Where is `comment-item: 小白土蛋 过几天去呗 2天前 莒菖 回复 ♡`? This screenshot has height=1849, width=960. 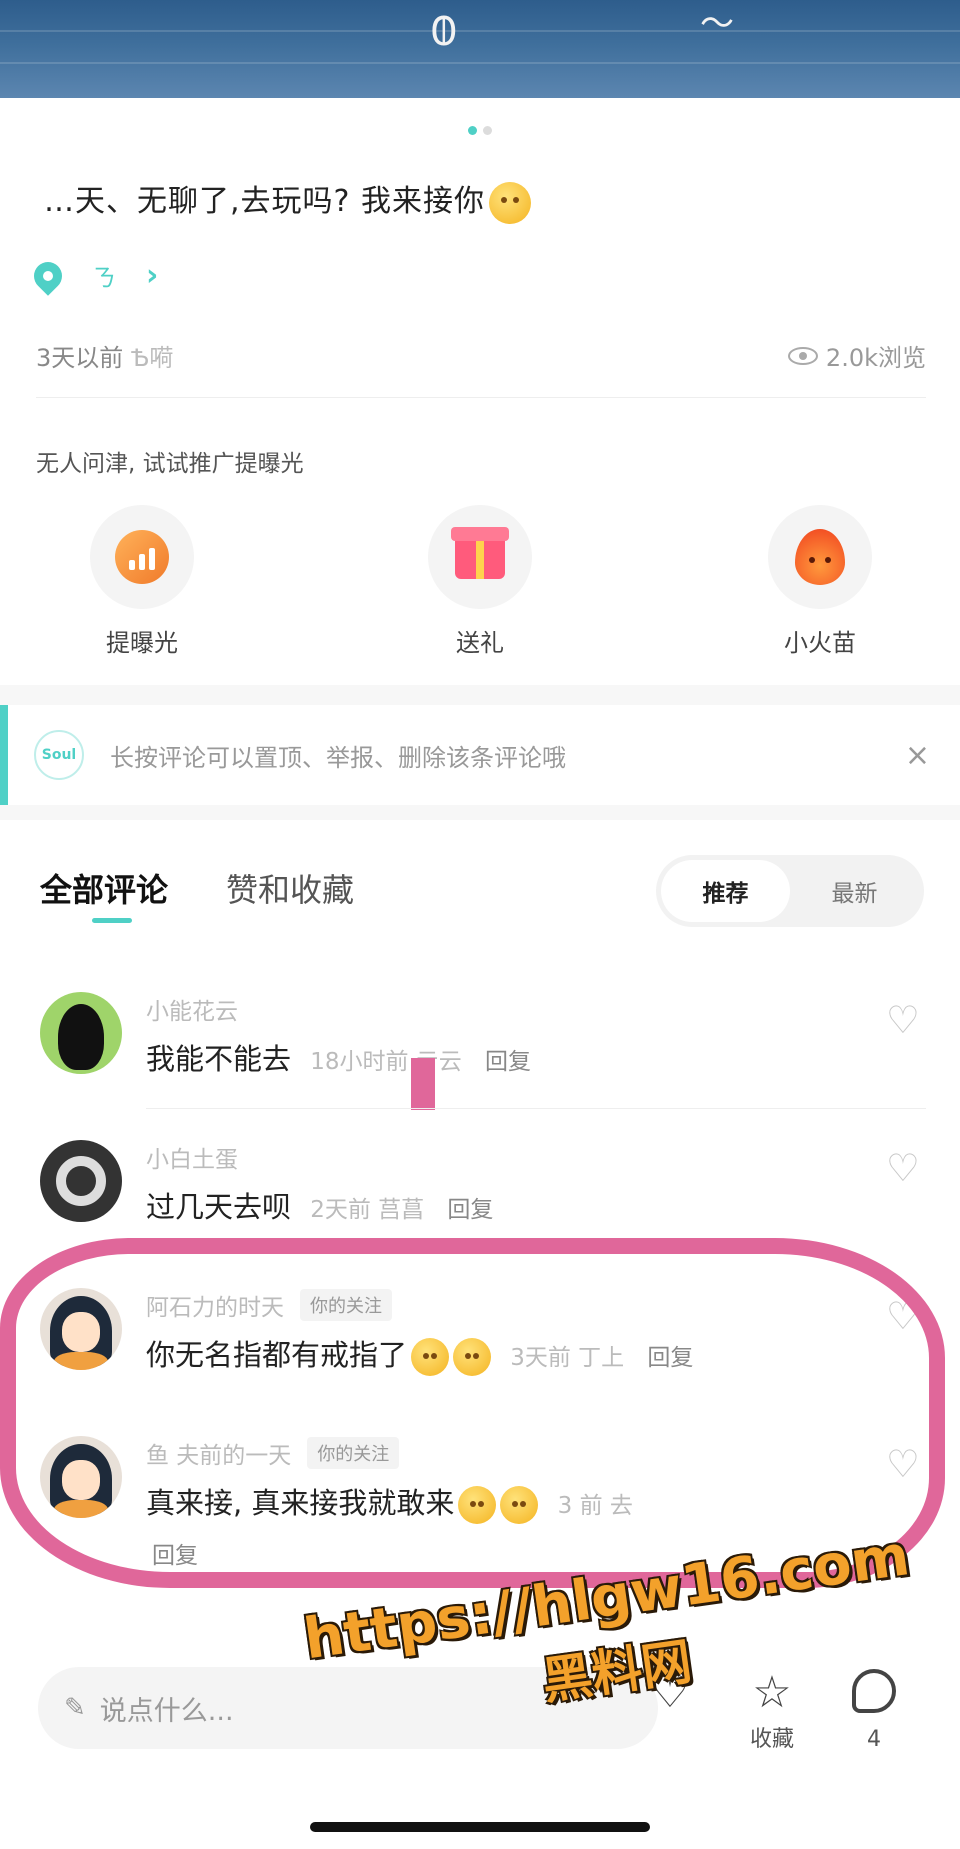 comment-item: 小白土蛋 过几天去呗 2天前 莒菖 回复 ♡ is located at coordinates (480, 1195).